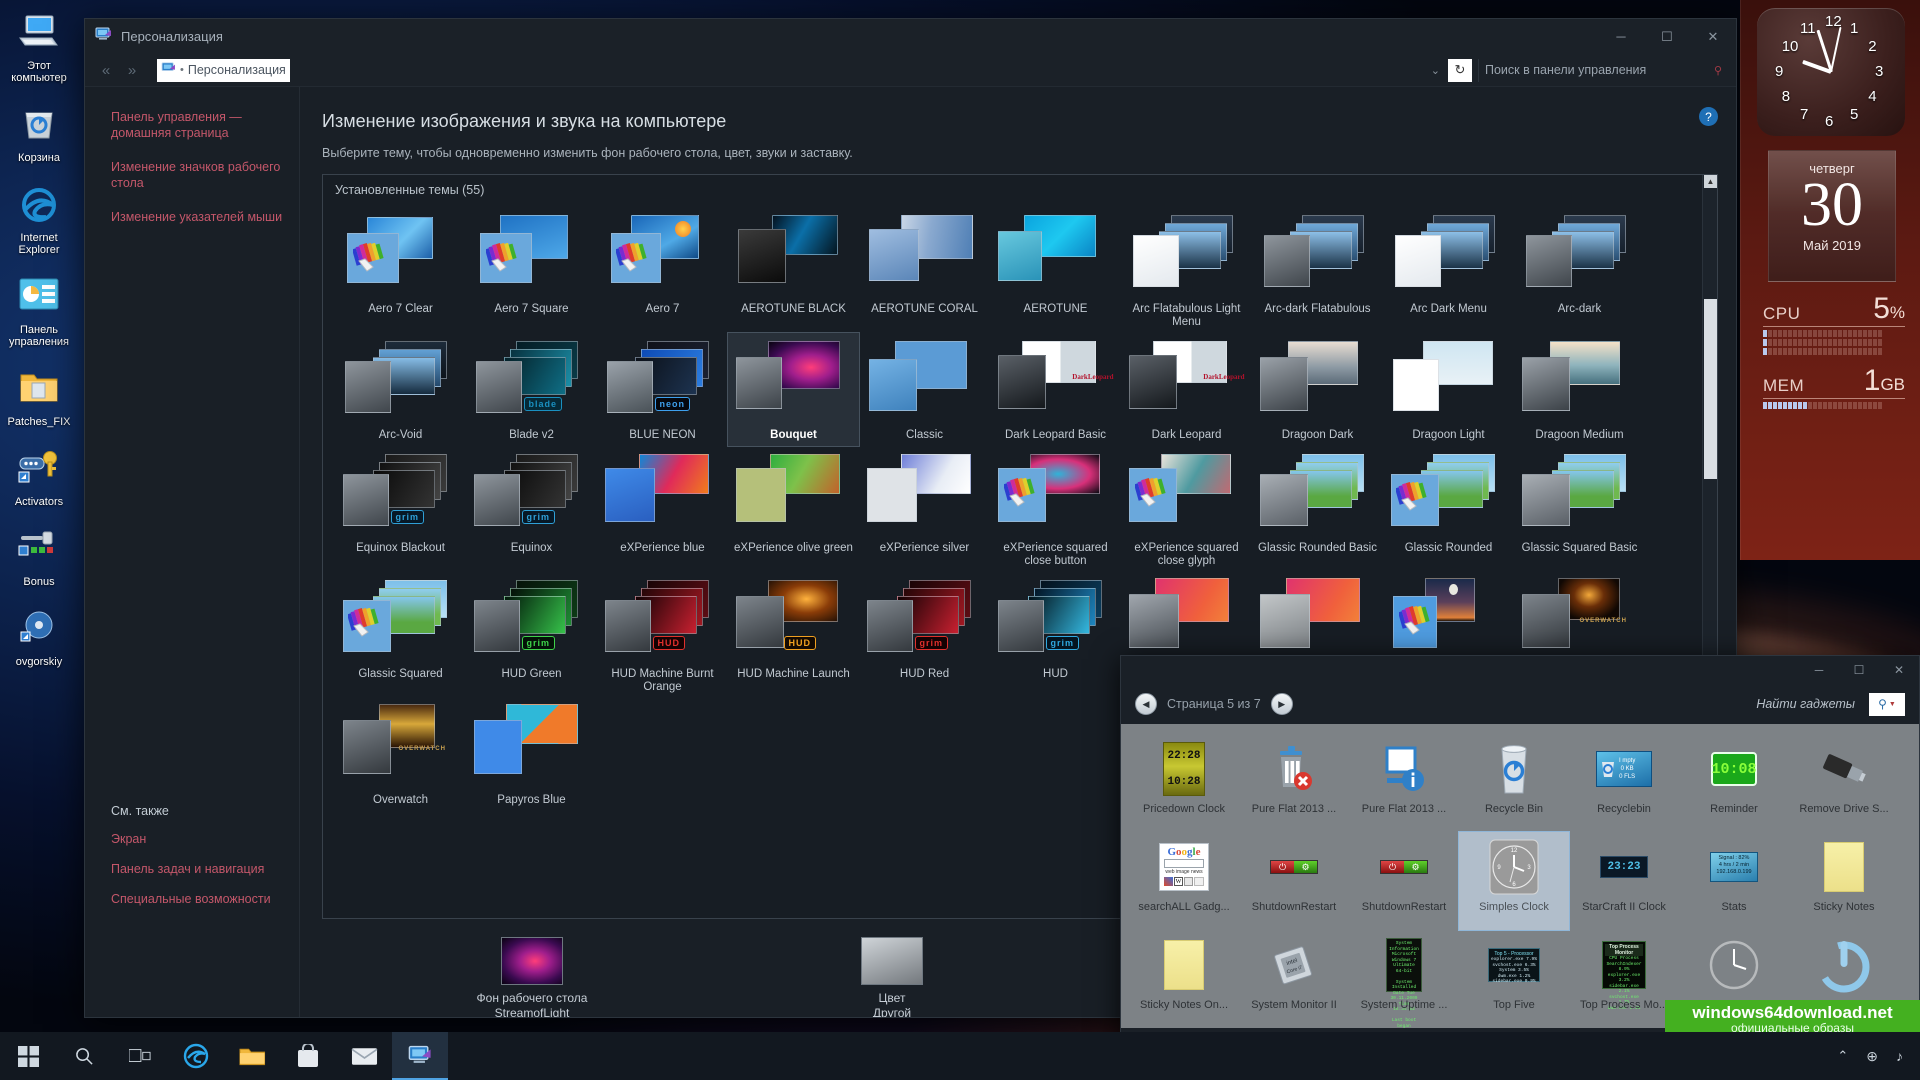  I want to click on gadget-item: I mpty 0 KB 0 FLS Recyclebin, so click(1624, 783).